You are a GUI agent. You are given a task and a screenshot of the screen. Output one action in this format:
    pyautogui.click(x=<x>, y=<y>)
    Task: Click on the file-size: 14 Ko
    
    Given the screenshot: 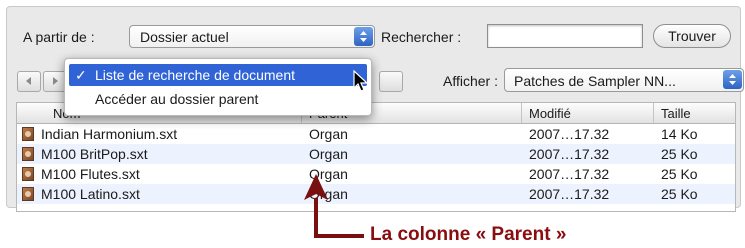 What is the action you would take?
    pyautogui.click(x=679, y=134)
    